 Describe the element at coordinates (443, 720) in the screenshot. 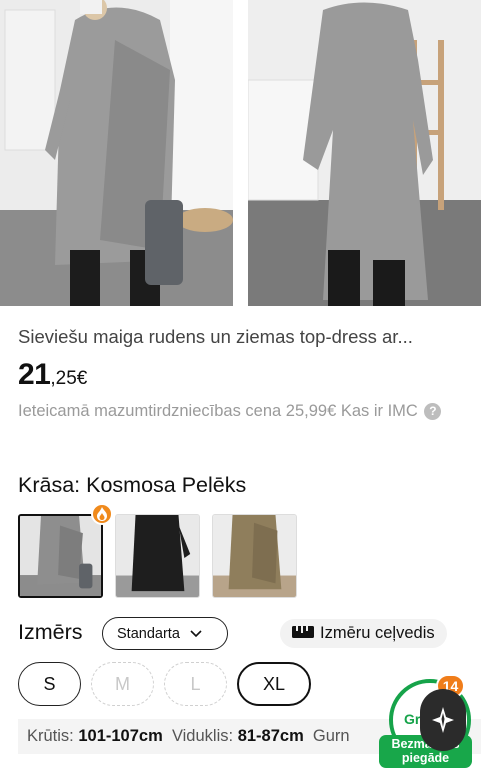

I see `ai-assistant-icon` at that location.